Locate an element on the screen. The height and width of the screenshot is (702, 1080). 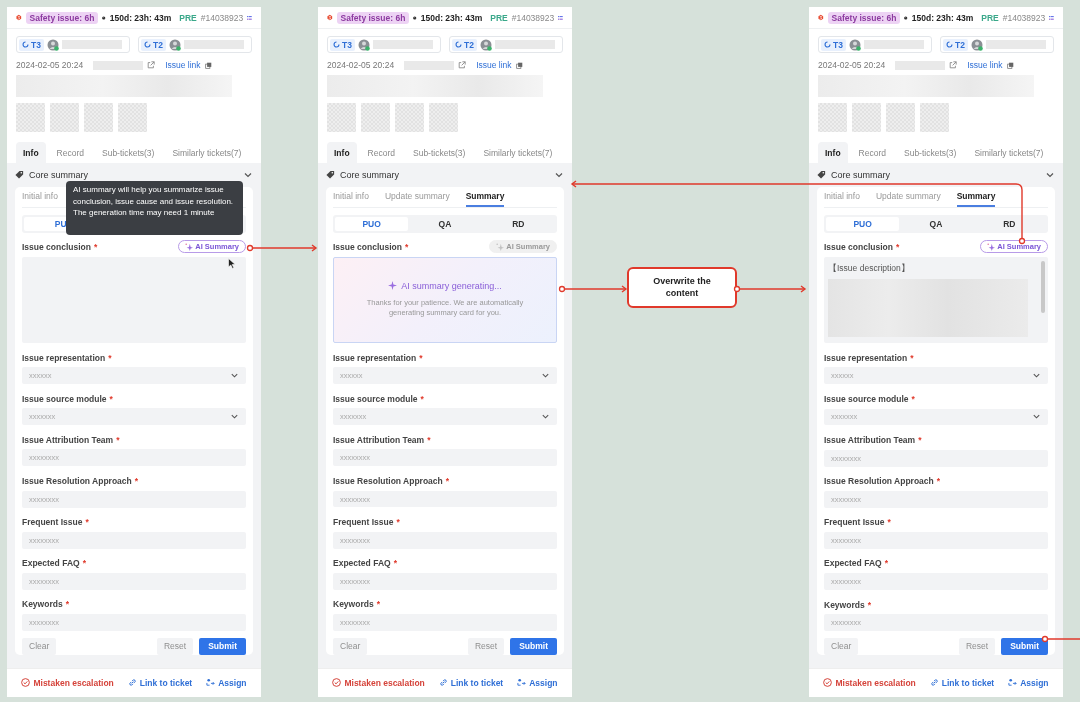
chevron-icon is located at coordinates (545, 376).